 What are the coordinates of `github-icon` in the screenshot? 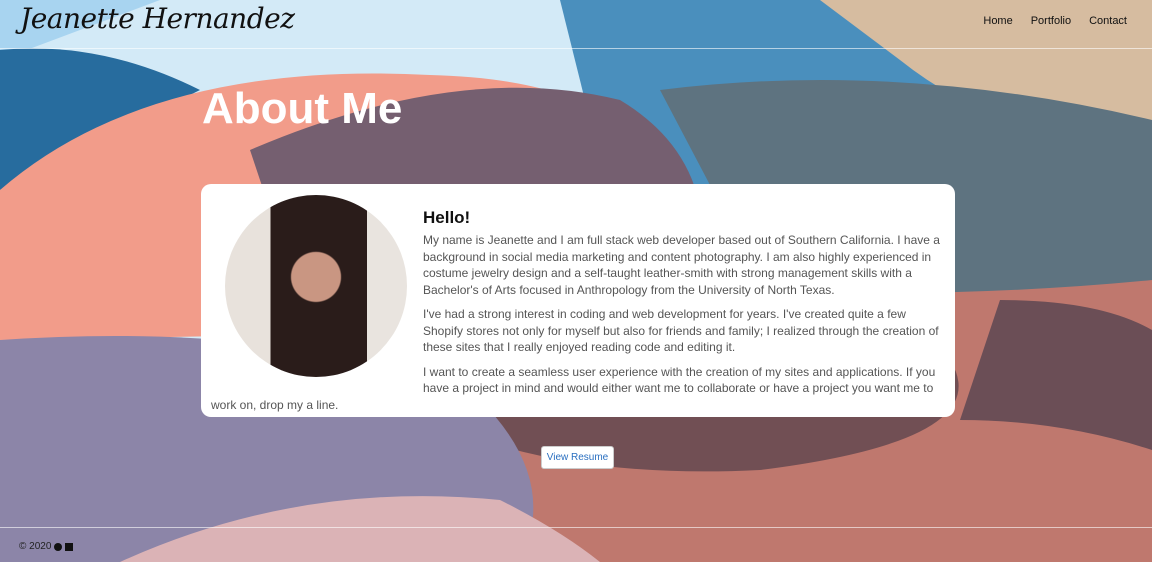 It's located at (58, 546).